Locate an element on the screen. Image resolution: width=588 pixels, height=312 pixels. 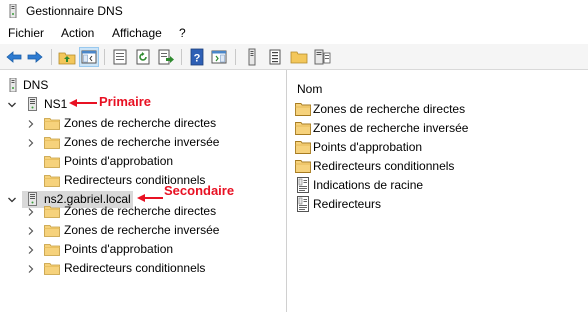
toolbar: ? is located at coordinates (294, 57).